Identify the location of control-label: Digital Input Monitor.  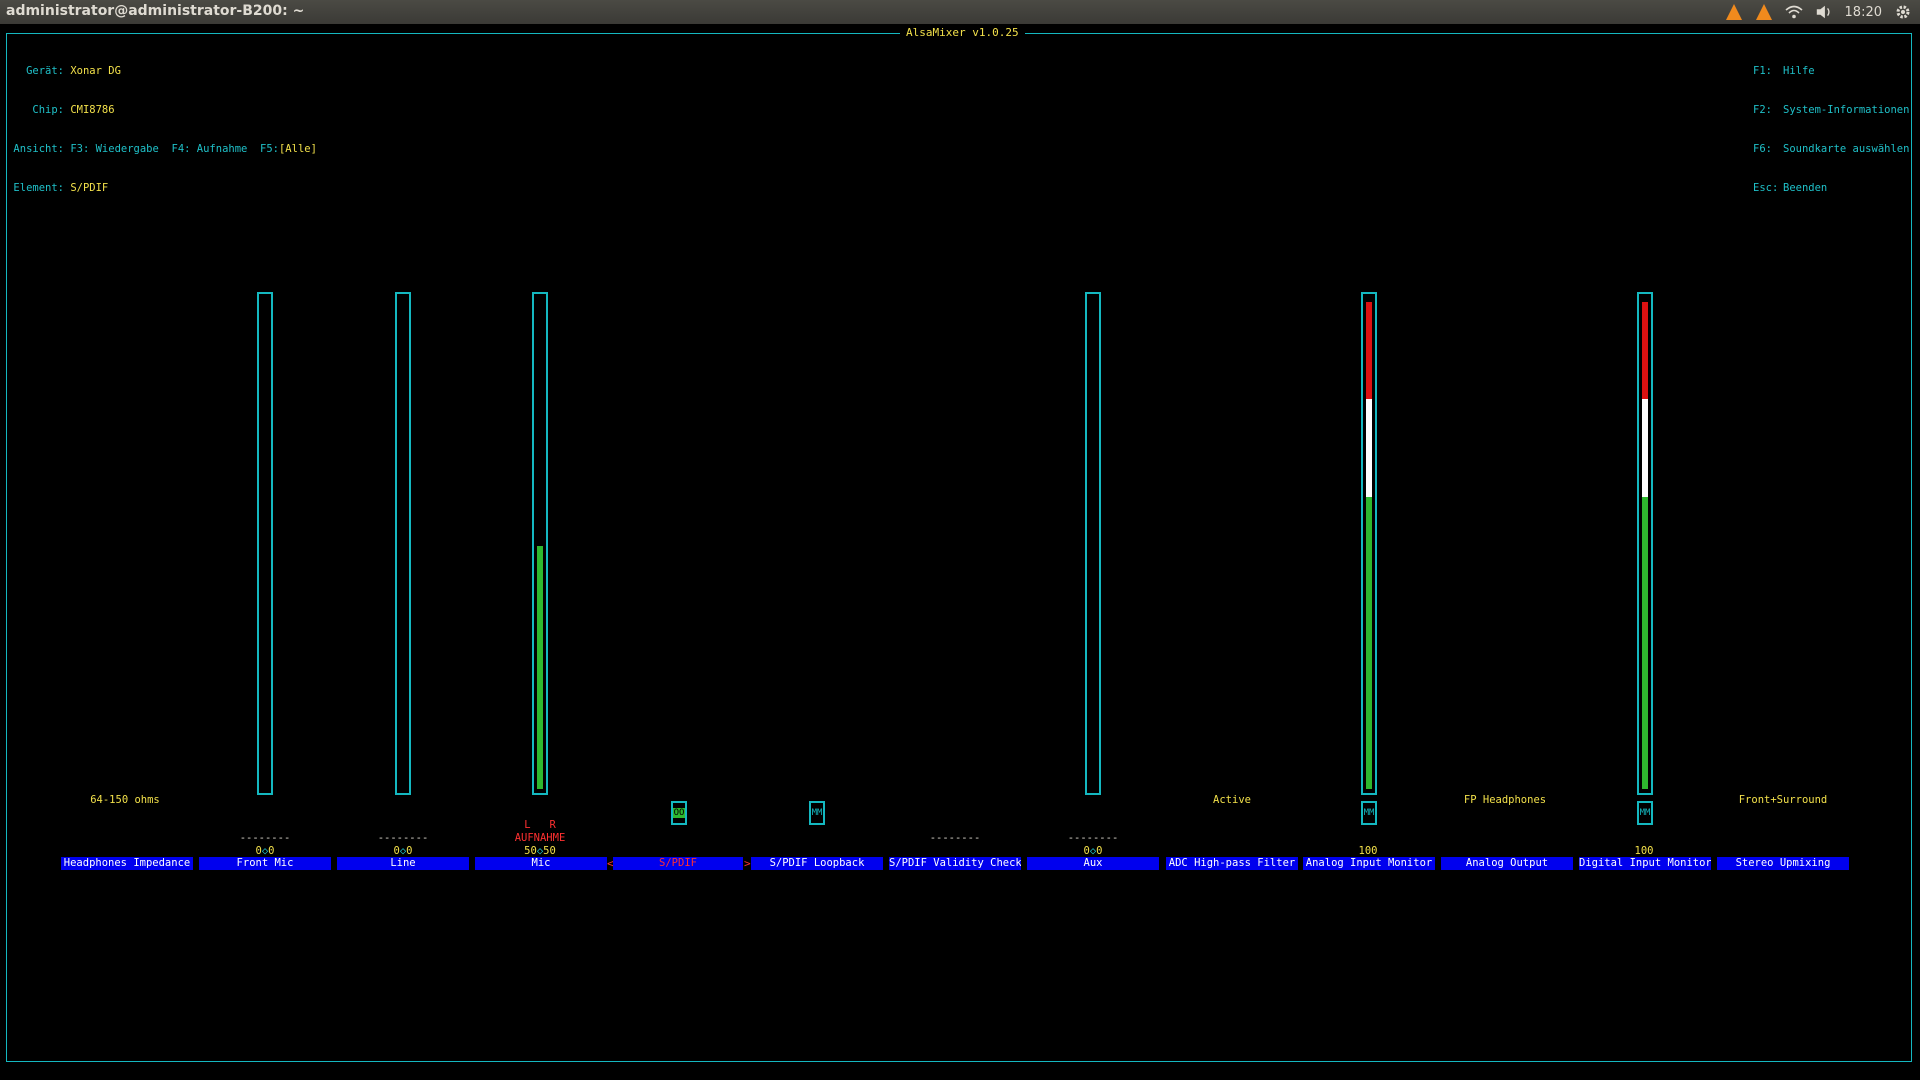
(1645, 863).